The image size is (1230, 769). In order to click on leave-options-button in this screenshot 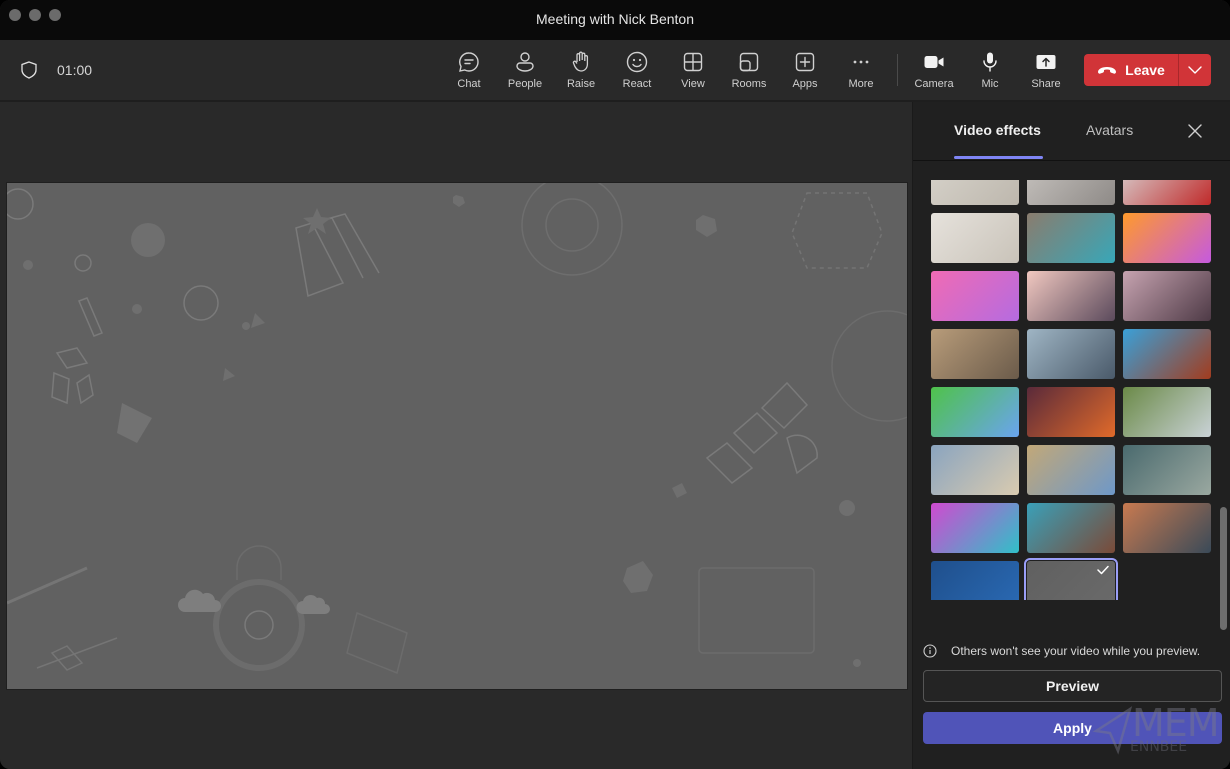, I will do `click(1195, 70)`.